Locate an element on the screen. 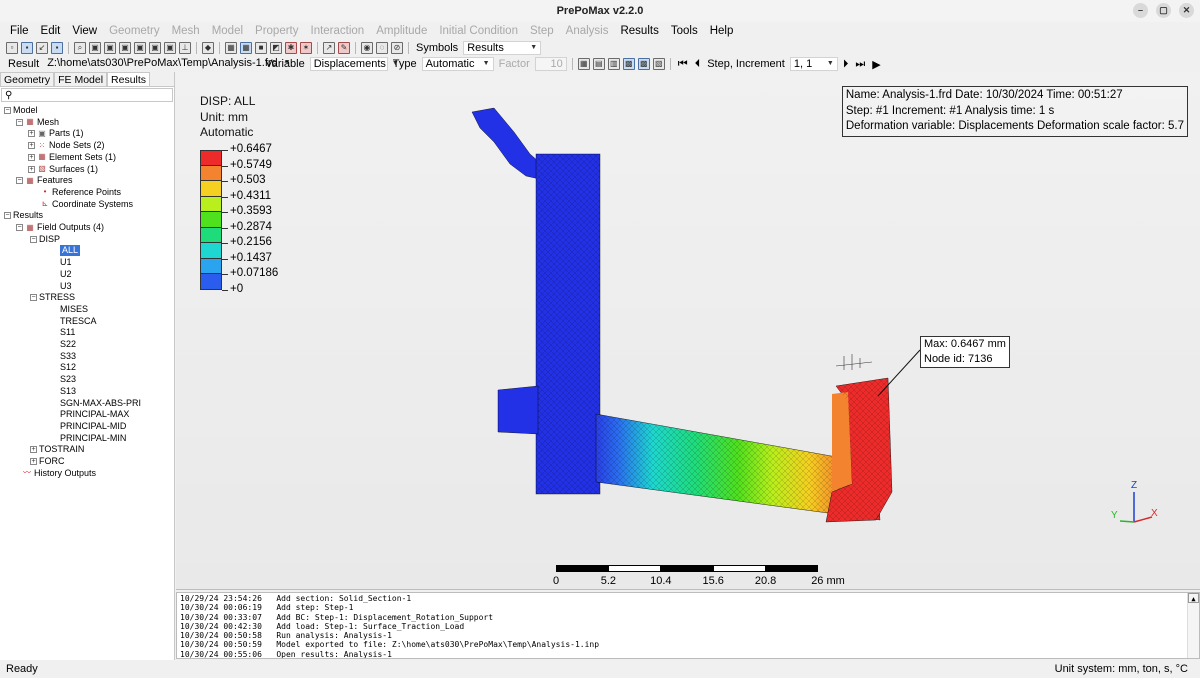 The image size is (1200, 678). annotation-icon: ✎ is located at coordinates (344, 48).